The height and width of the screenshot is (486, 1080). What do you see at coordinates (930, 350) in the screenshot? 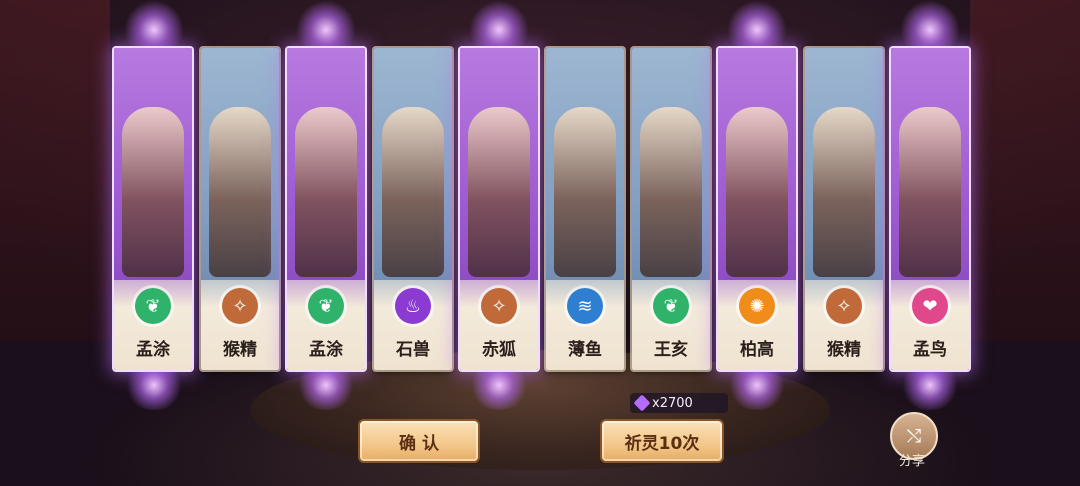
I see `hero-name: 孟鸟` at bounding box center [930, 350].